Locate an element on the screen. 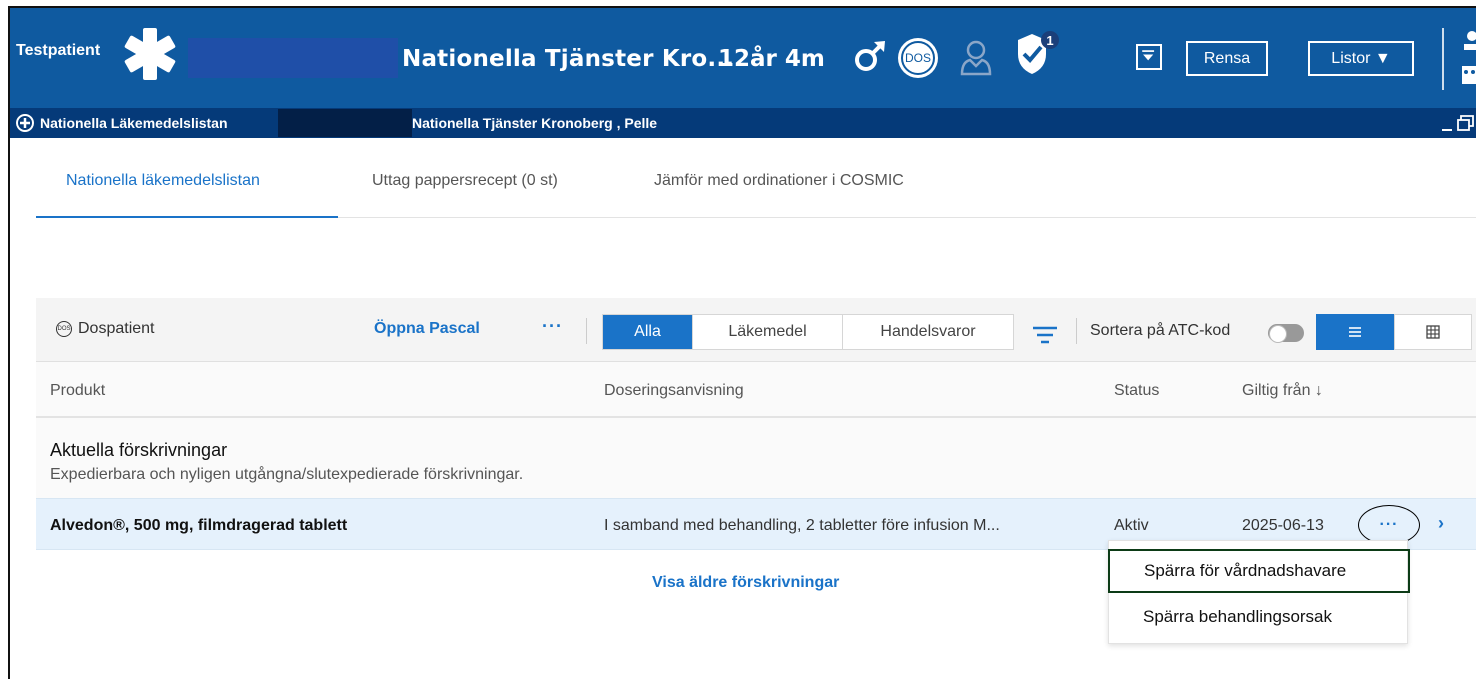 This screenshot has height=679, width=1476. window-controls-icon is located at coordinates (1456, 123).